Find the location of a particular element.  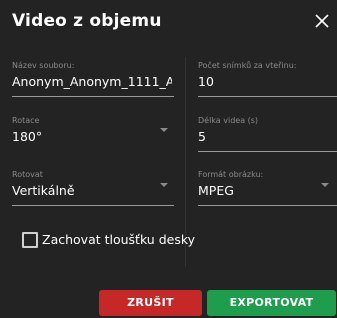

cancel-button: ZRUŠIT is located at coordinates (150, 303).